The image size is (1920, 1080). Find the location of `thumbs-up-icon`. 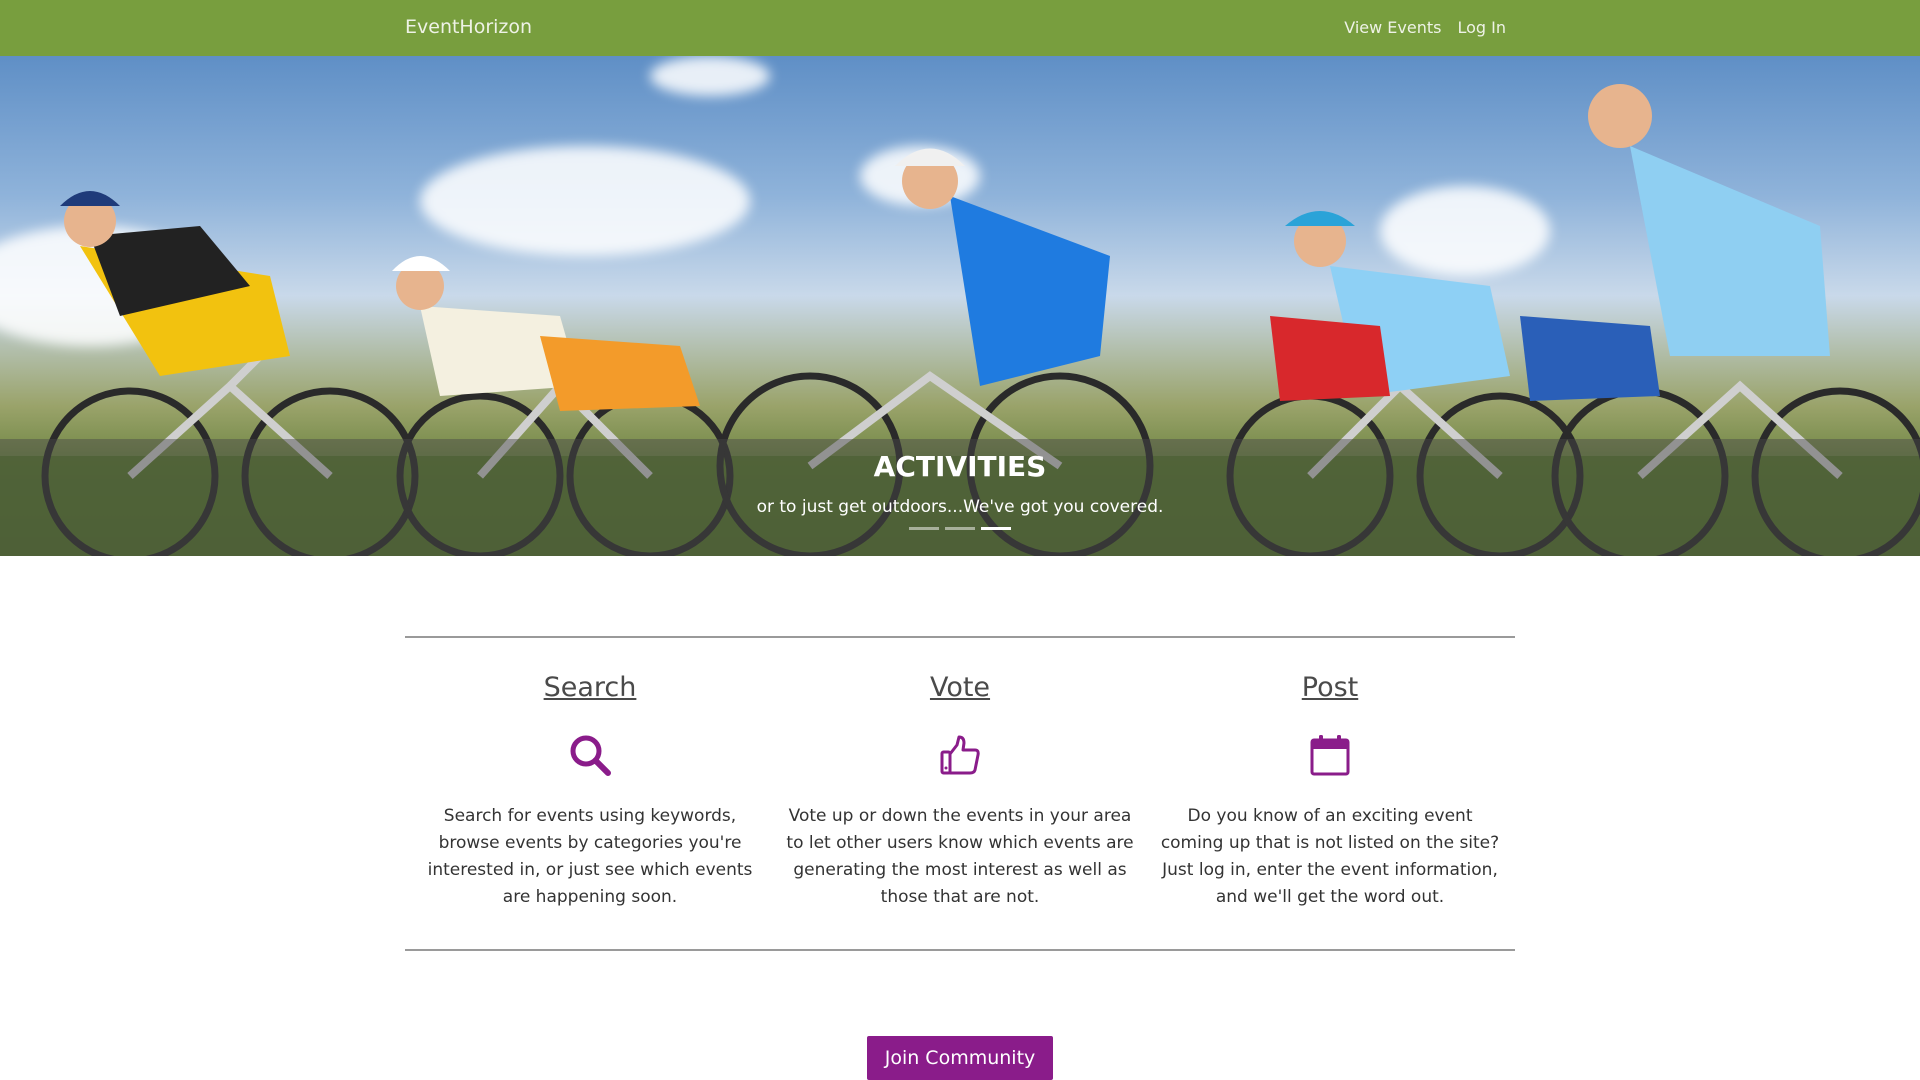

thumbs-up-icon is located at coordinates (960, 755).